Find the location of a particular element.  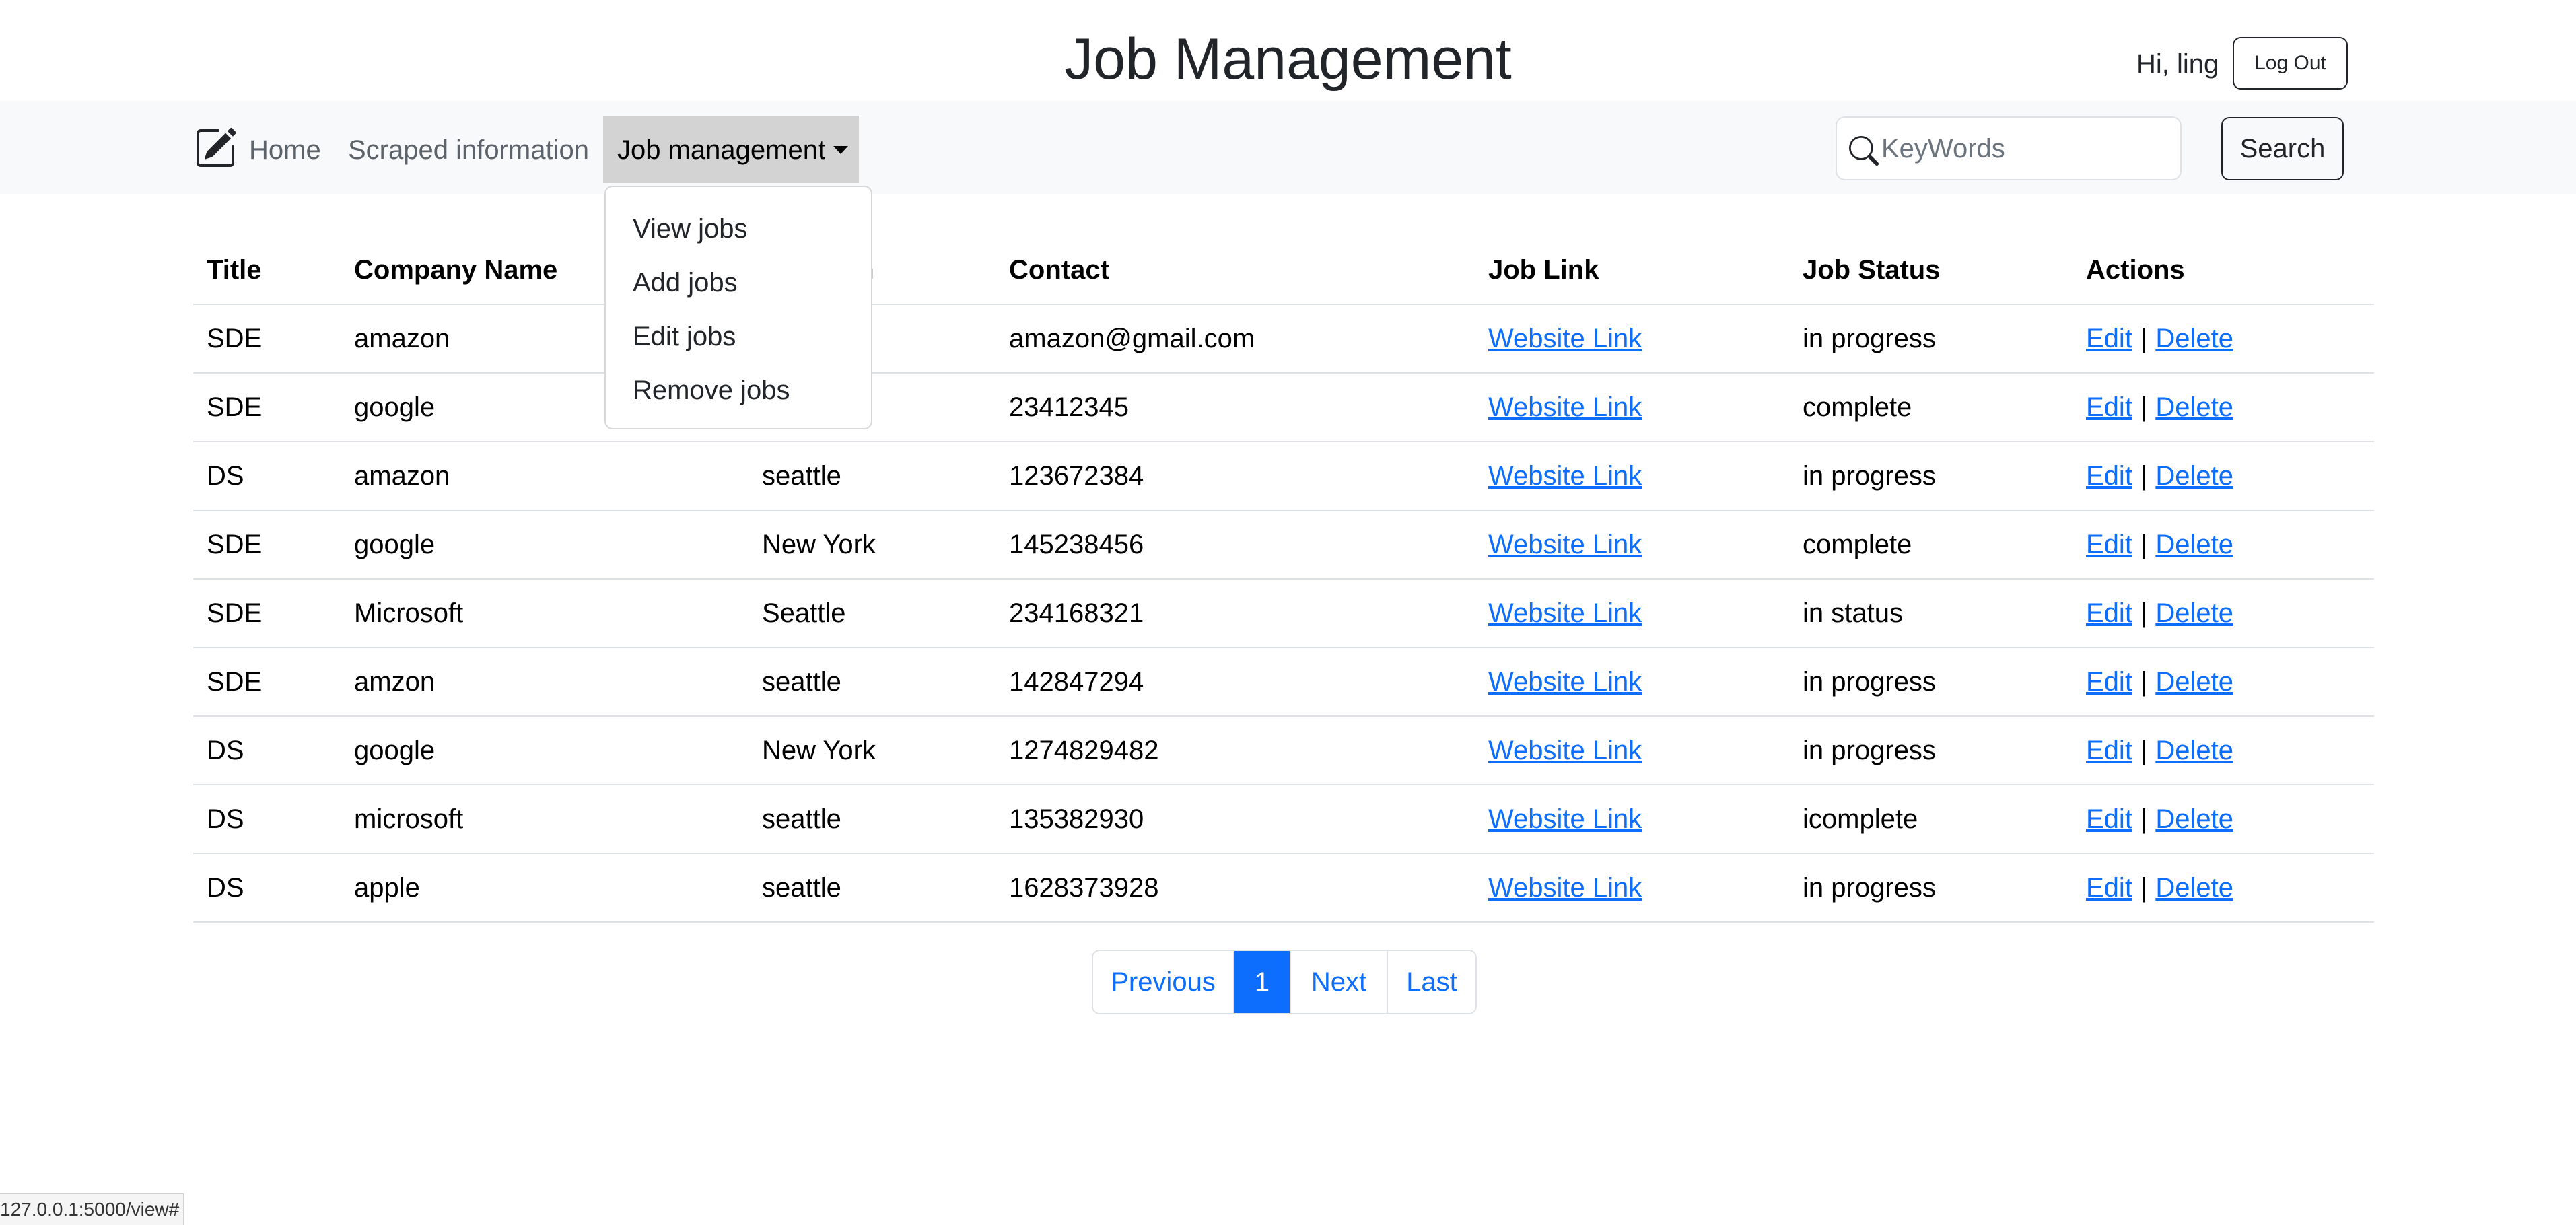

pagination-last: Last is located at coordinates (1431, 982).